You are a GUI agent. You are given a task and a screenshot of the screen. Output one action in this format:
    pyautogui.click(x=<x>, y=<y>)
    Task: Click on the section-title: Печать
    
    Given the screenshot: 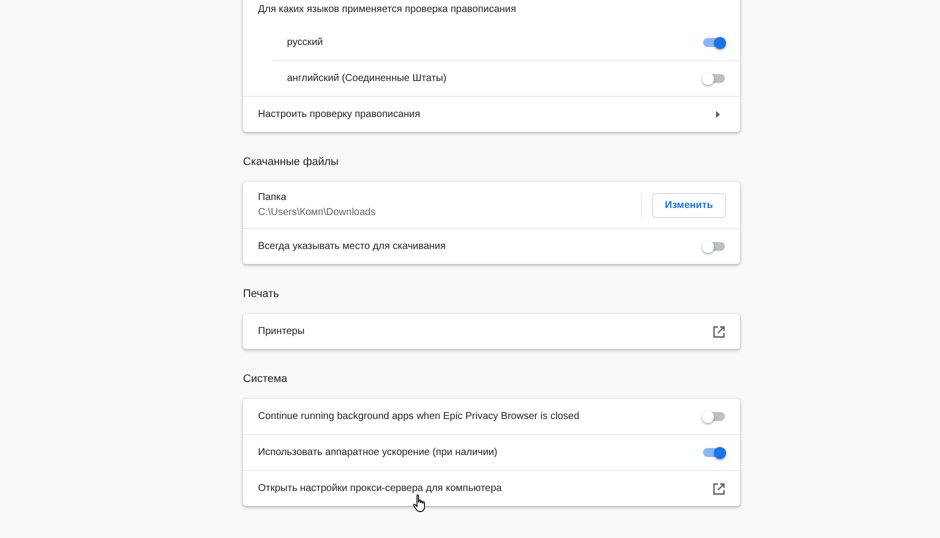 What is the action you would take?
    pyautogui.click(x=261, y=294)
    